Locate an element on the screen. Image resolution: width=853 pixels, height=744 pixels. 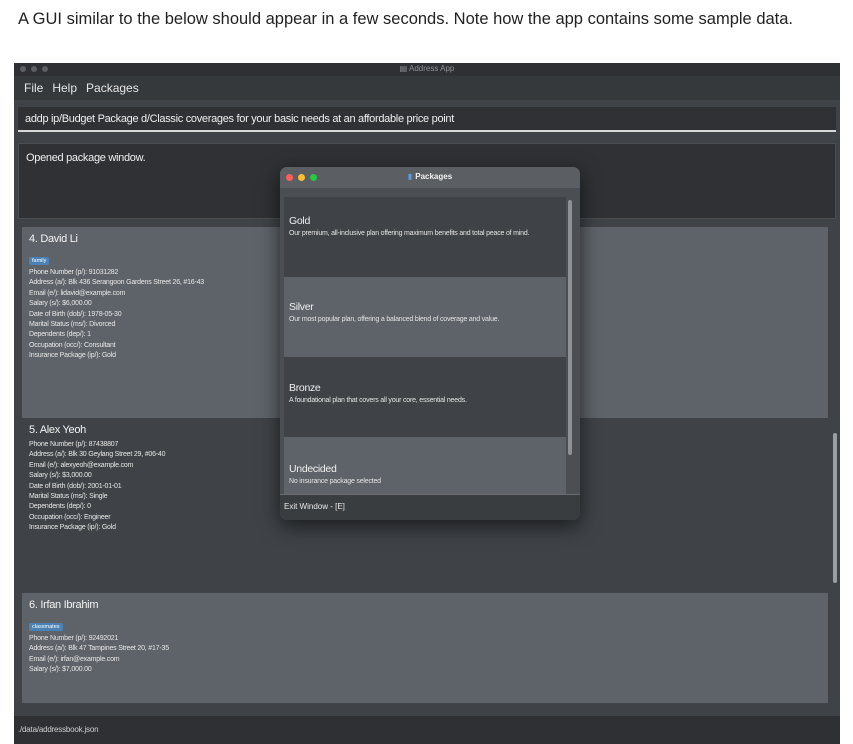
status-bar: ./data/addressbook.json is located at coordinates (427, 730).